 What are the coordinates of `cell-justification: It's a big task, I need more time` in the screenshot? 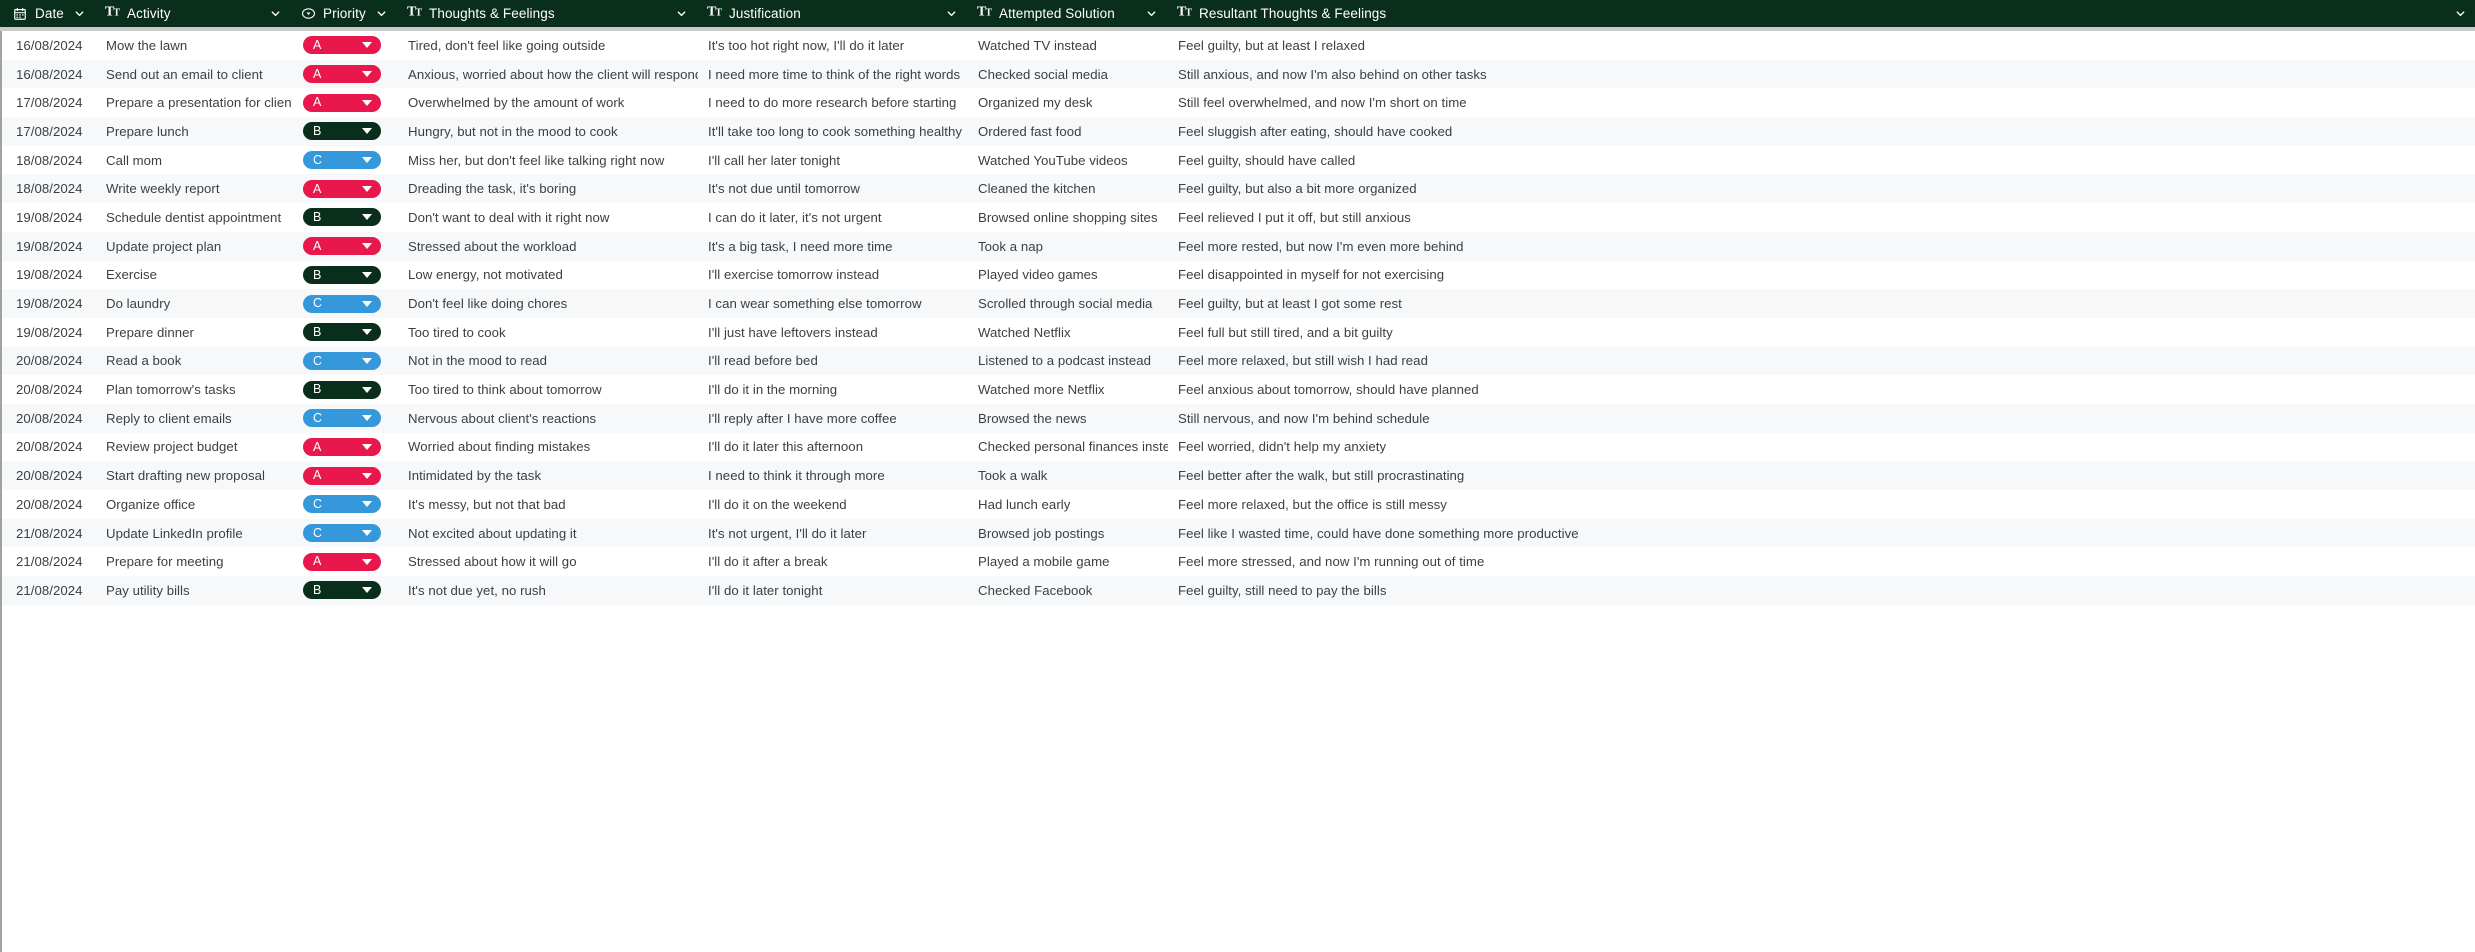 It's located at (833, 246).